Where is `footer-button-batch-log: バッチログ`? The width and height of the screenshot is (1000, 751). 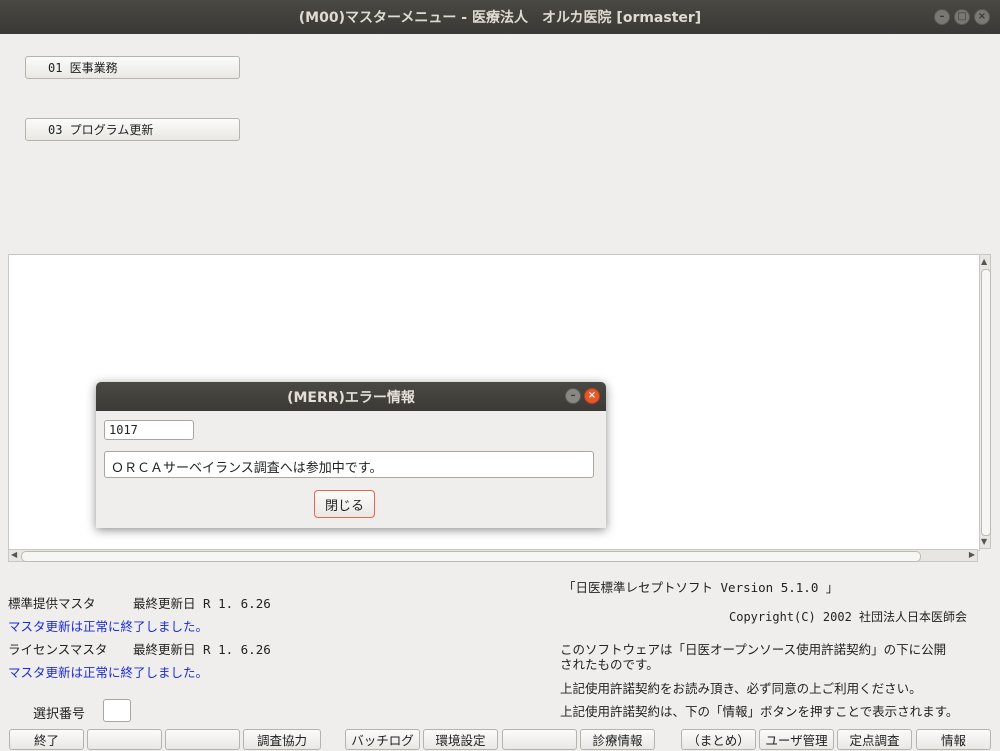 footer-button-batch-log: バッチログ is located at coordinates (382, 739).